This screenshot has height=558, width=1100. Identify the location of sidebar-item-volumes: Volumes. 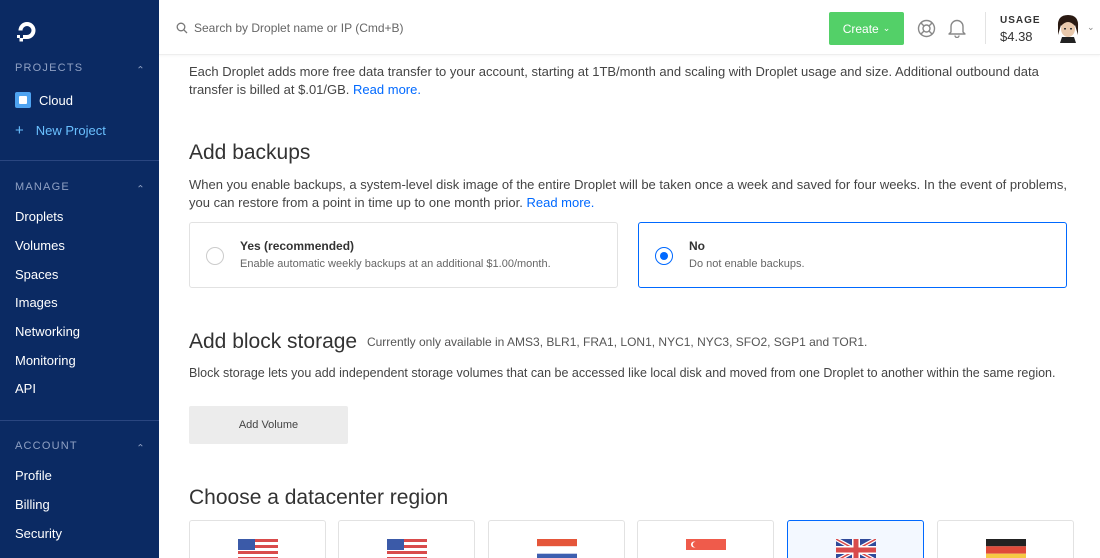
(40, 245).